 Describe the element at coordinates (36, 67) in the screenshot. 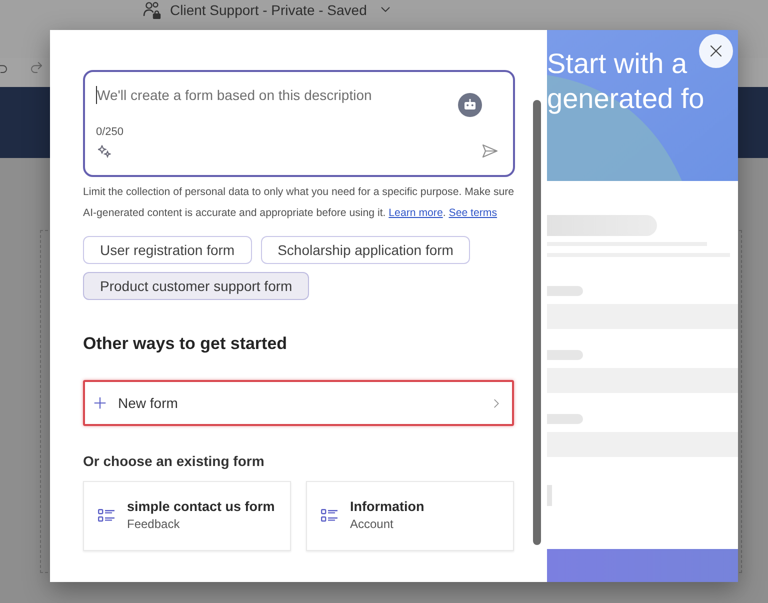

I see `redo-icon` at that location.